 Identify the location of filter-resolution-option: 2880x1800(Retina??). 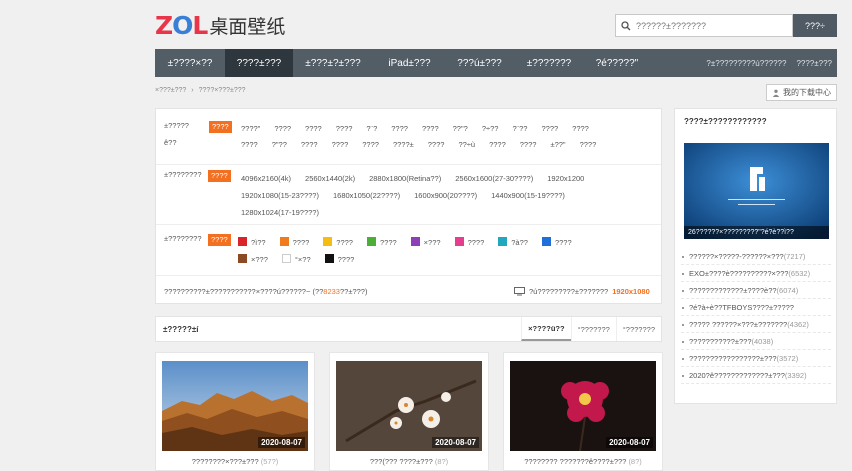
(405, 178).